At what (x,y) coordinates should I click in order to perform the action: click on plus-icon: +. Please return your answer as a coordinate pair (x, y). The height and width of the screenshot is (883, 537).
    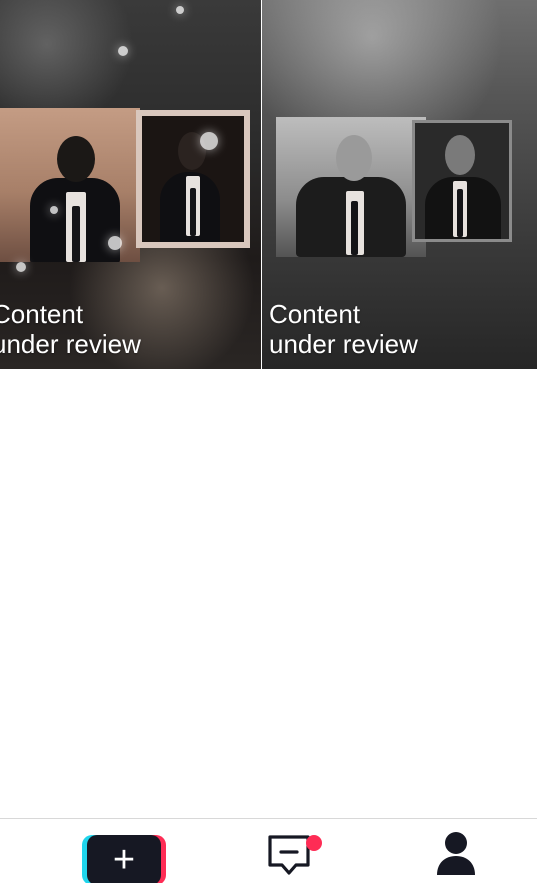
    Looking at the image, I should click on (124, 860).